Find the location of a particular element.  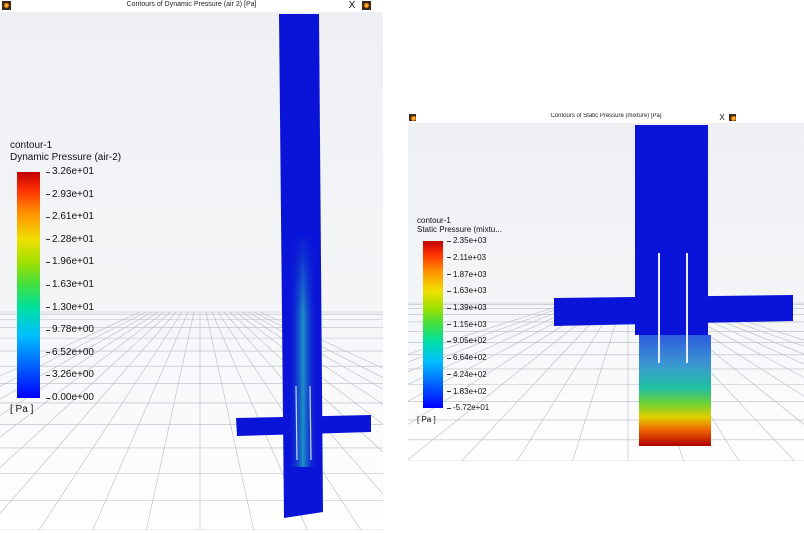

colorbar-tick-label: 1.30e+01 is located at coordinates (70, 307).